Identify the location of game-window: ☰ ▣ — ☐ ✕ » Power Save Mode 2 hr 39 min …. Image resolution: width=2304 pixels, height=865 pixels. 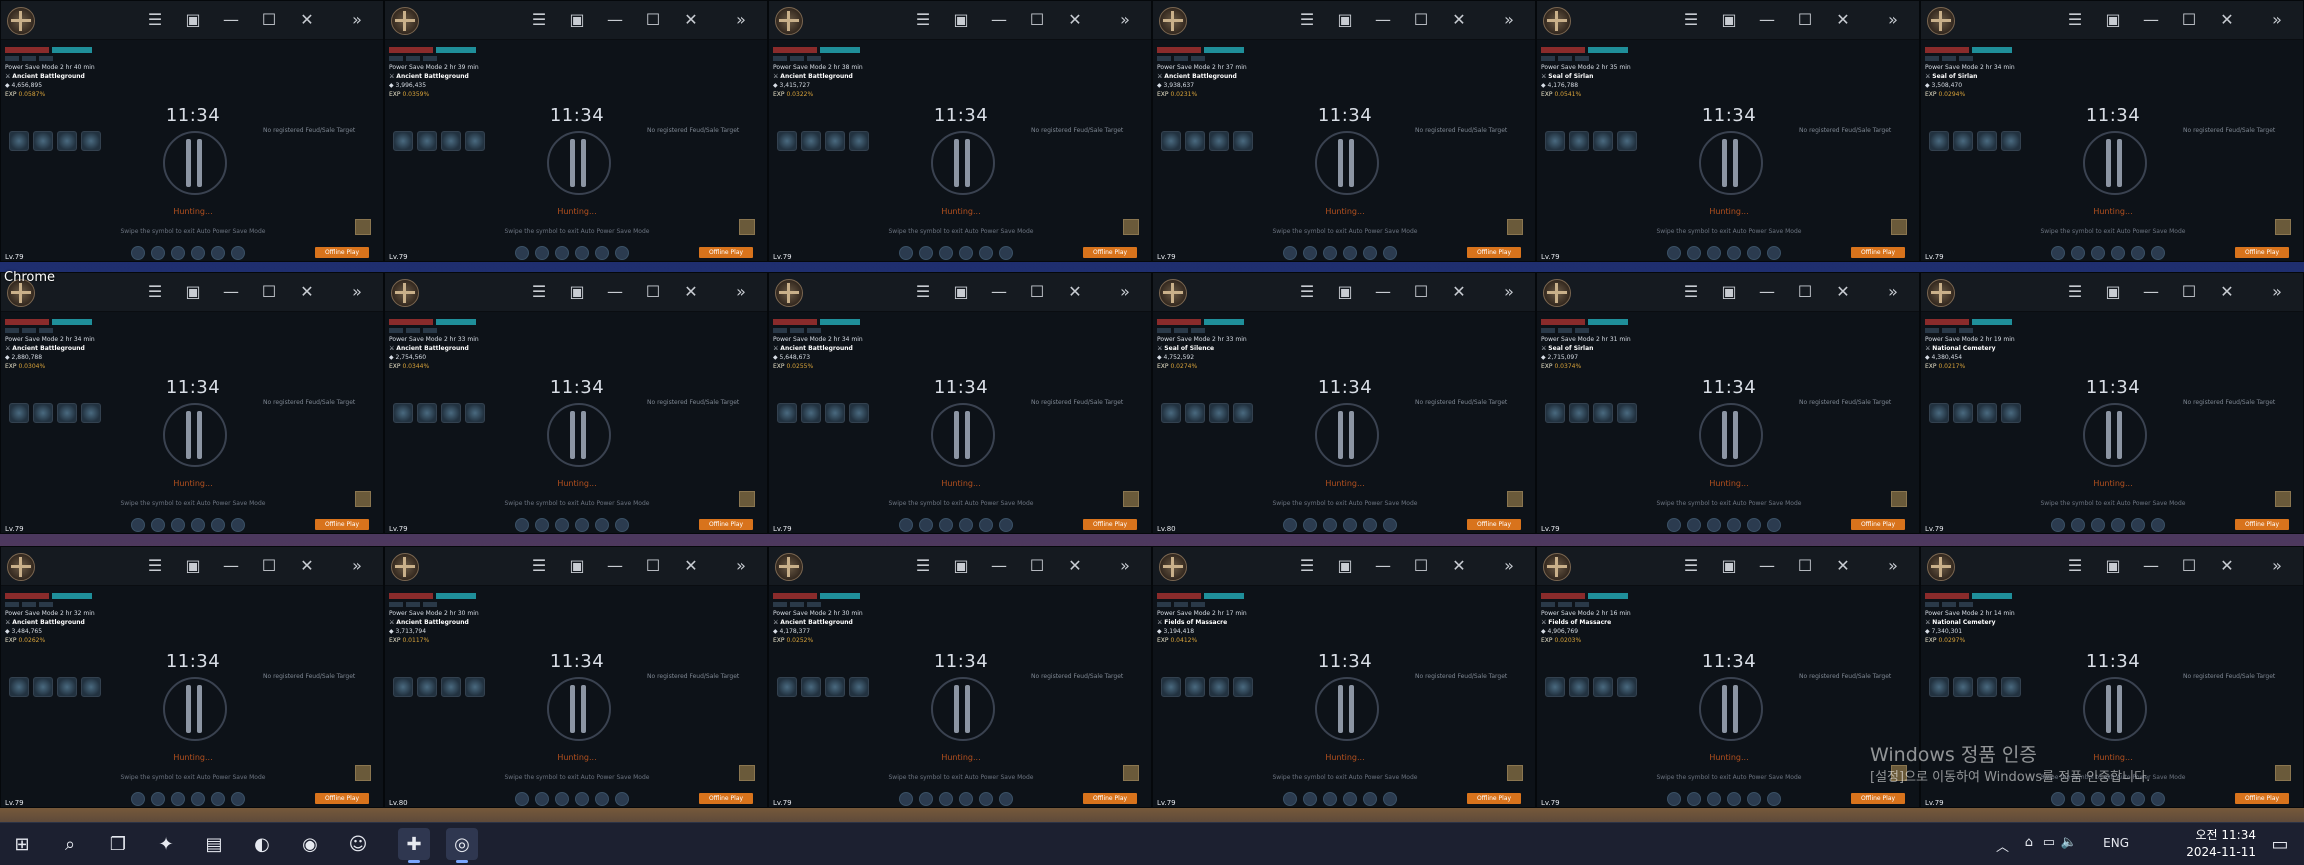
(576, 131).